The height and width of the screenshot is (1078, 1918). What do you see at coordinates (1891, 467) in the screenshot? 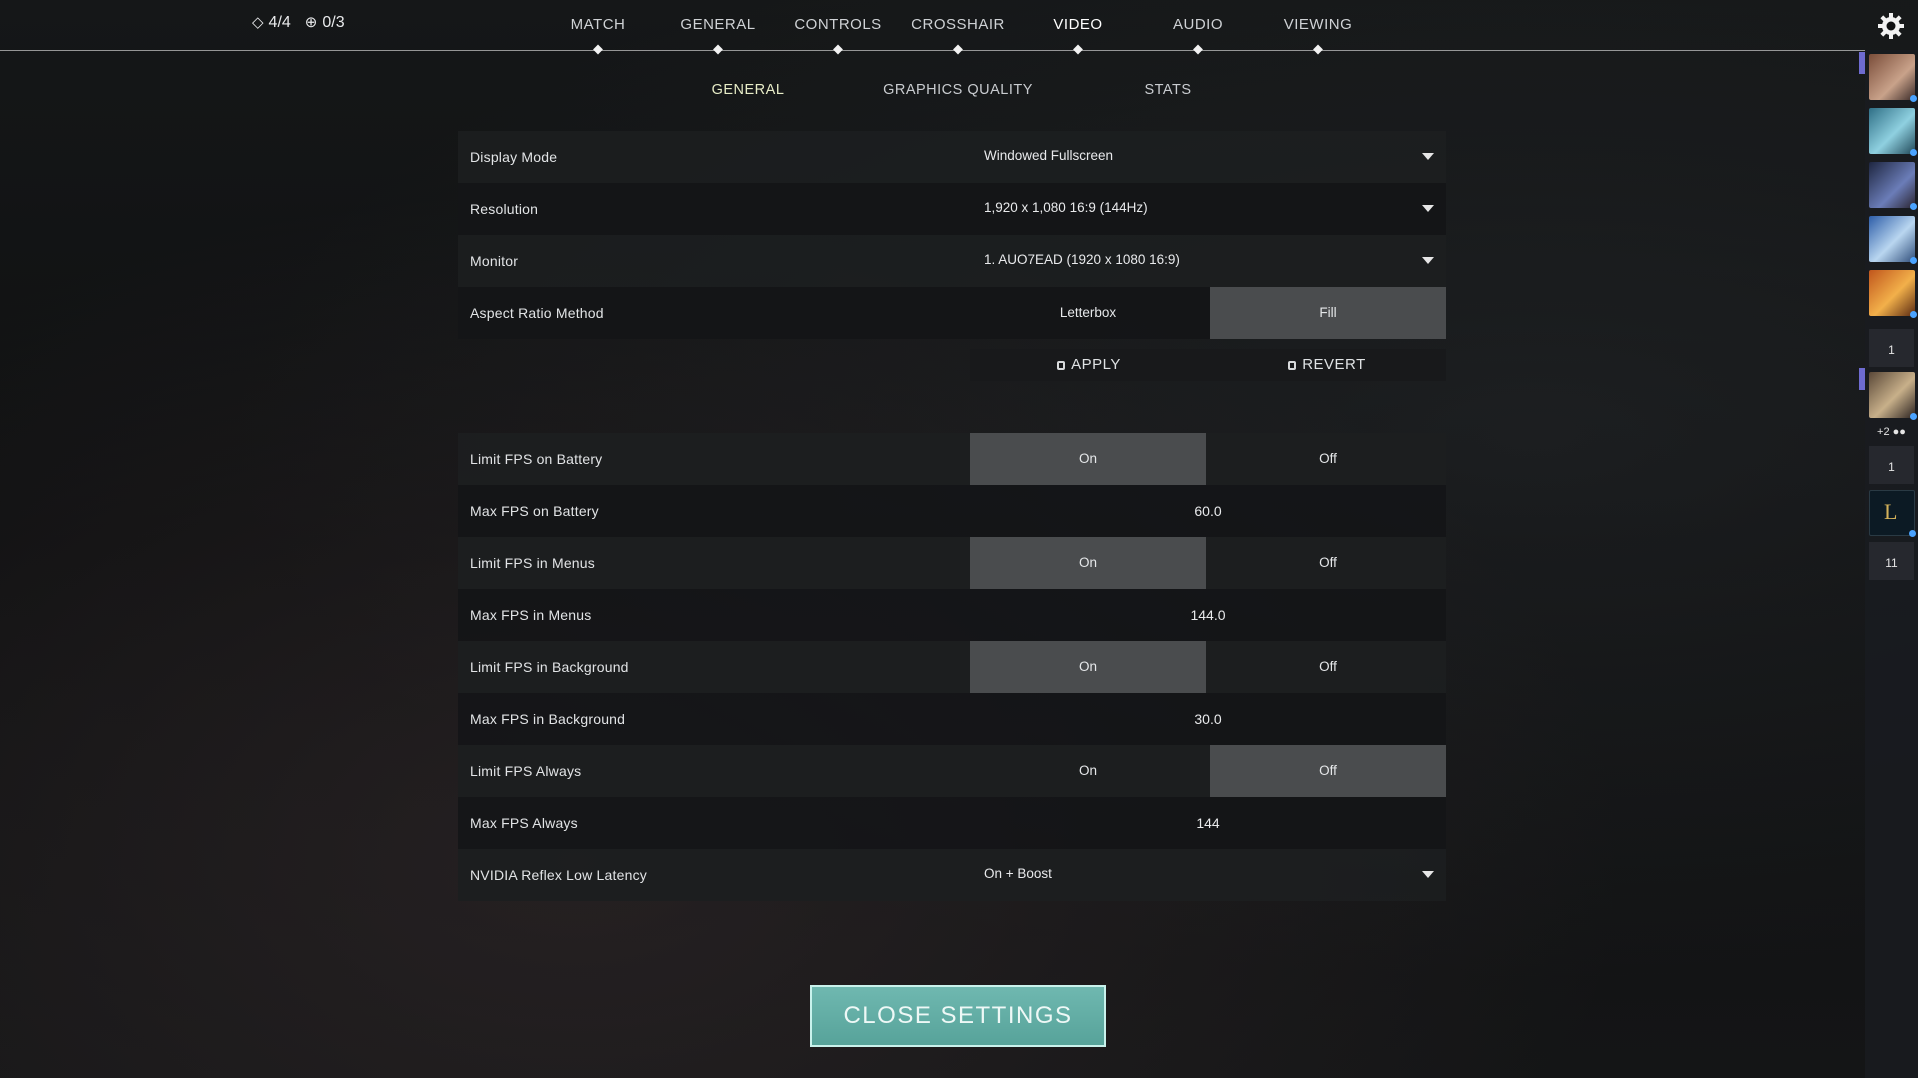
I see `party-count: 1` at bounding box center [1891, 467].